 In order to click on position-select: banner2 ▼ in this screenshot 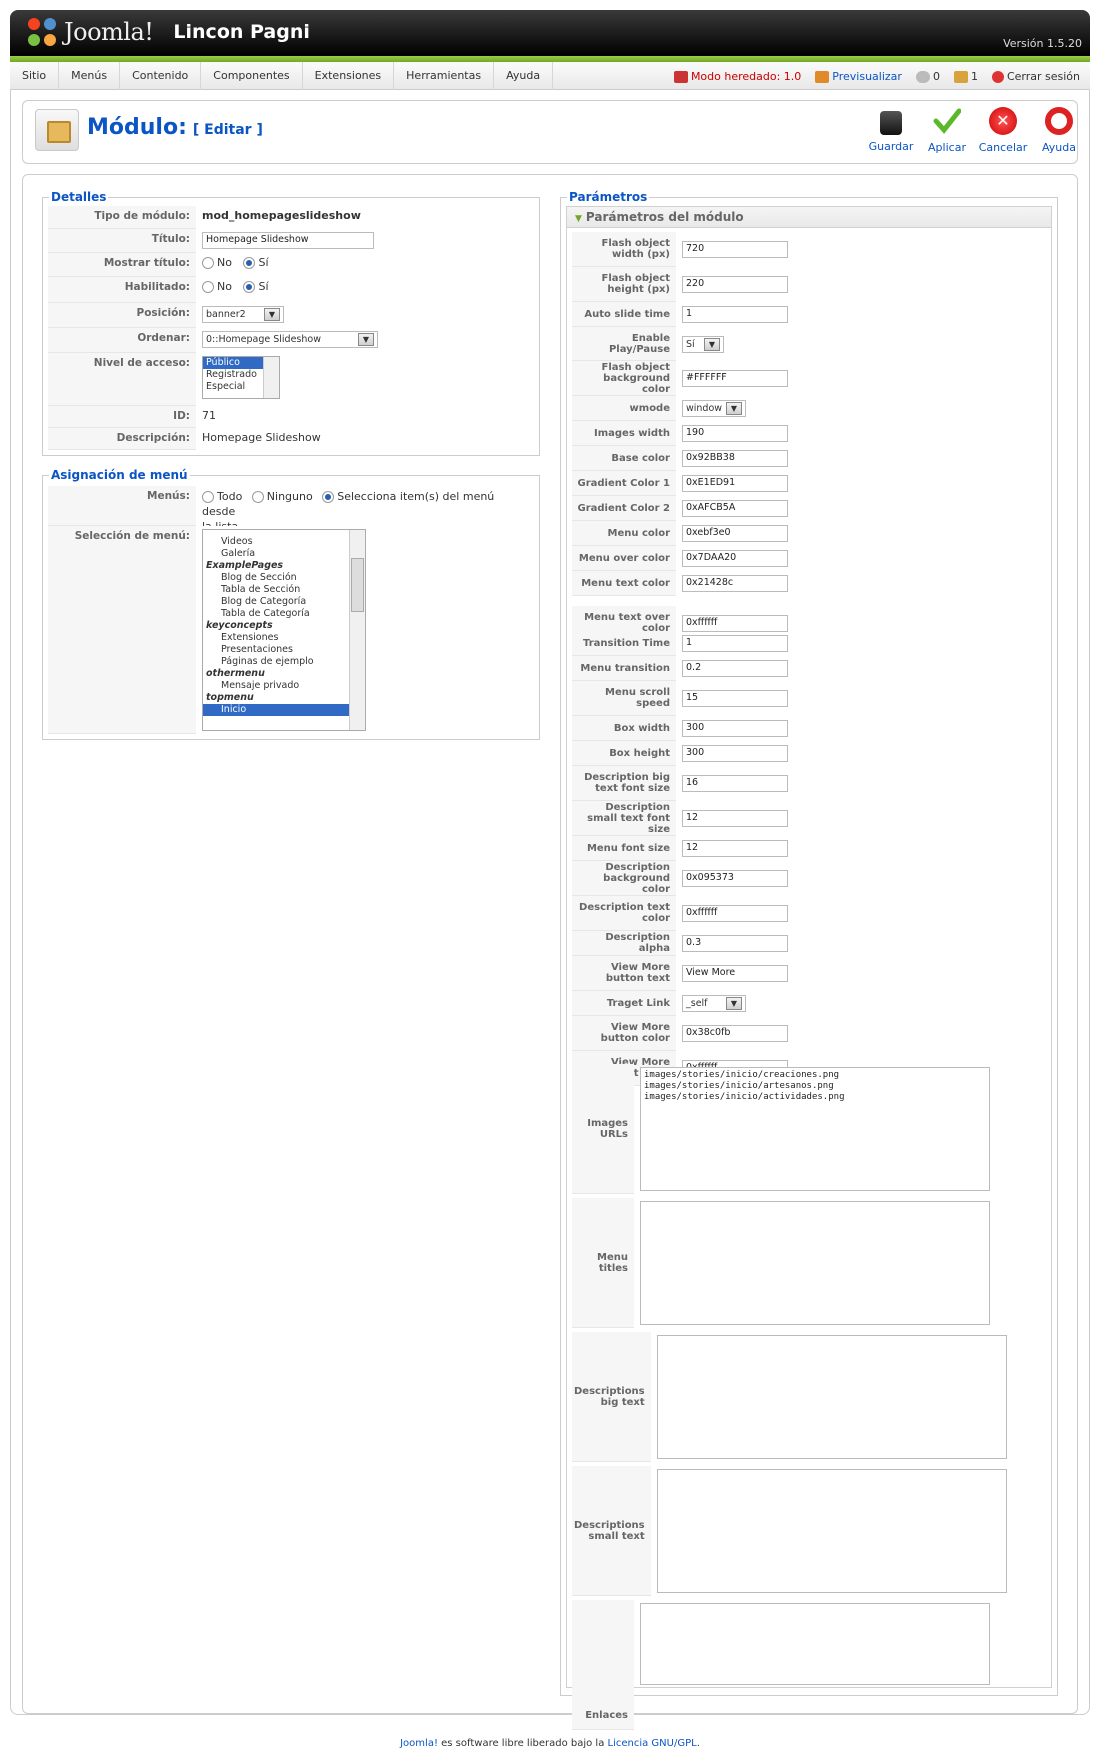, I will do `click(243, 314)`.